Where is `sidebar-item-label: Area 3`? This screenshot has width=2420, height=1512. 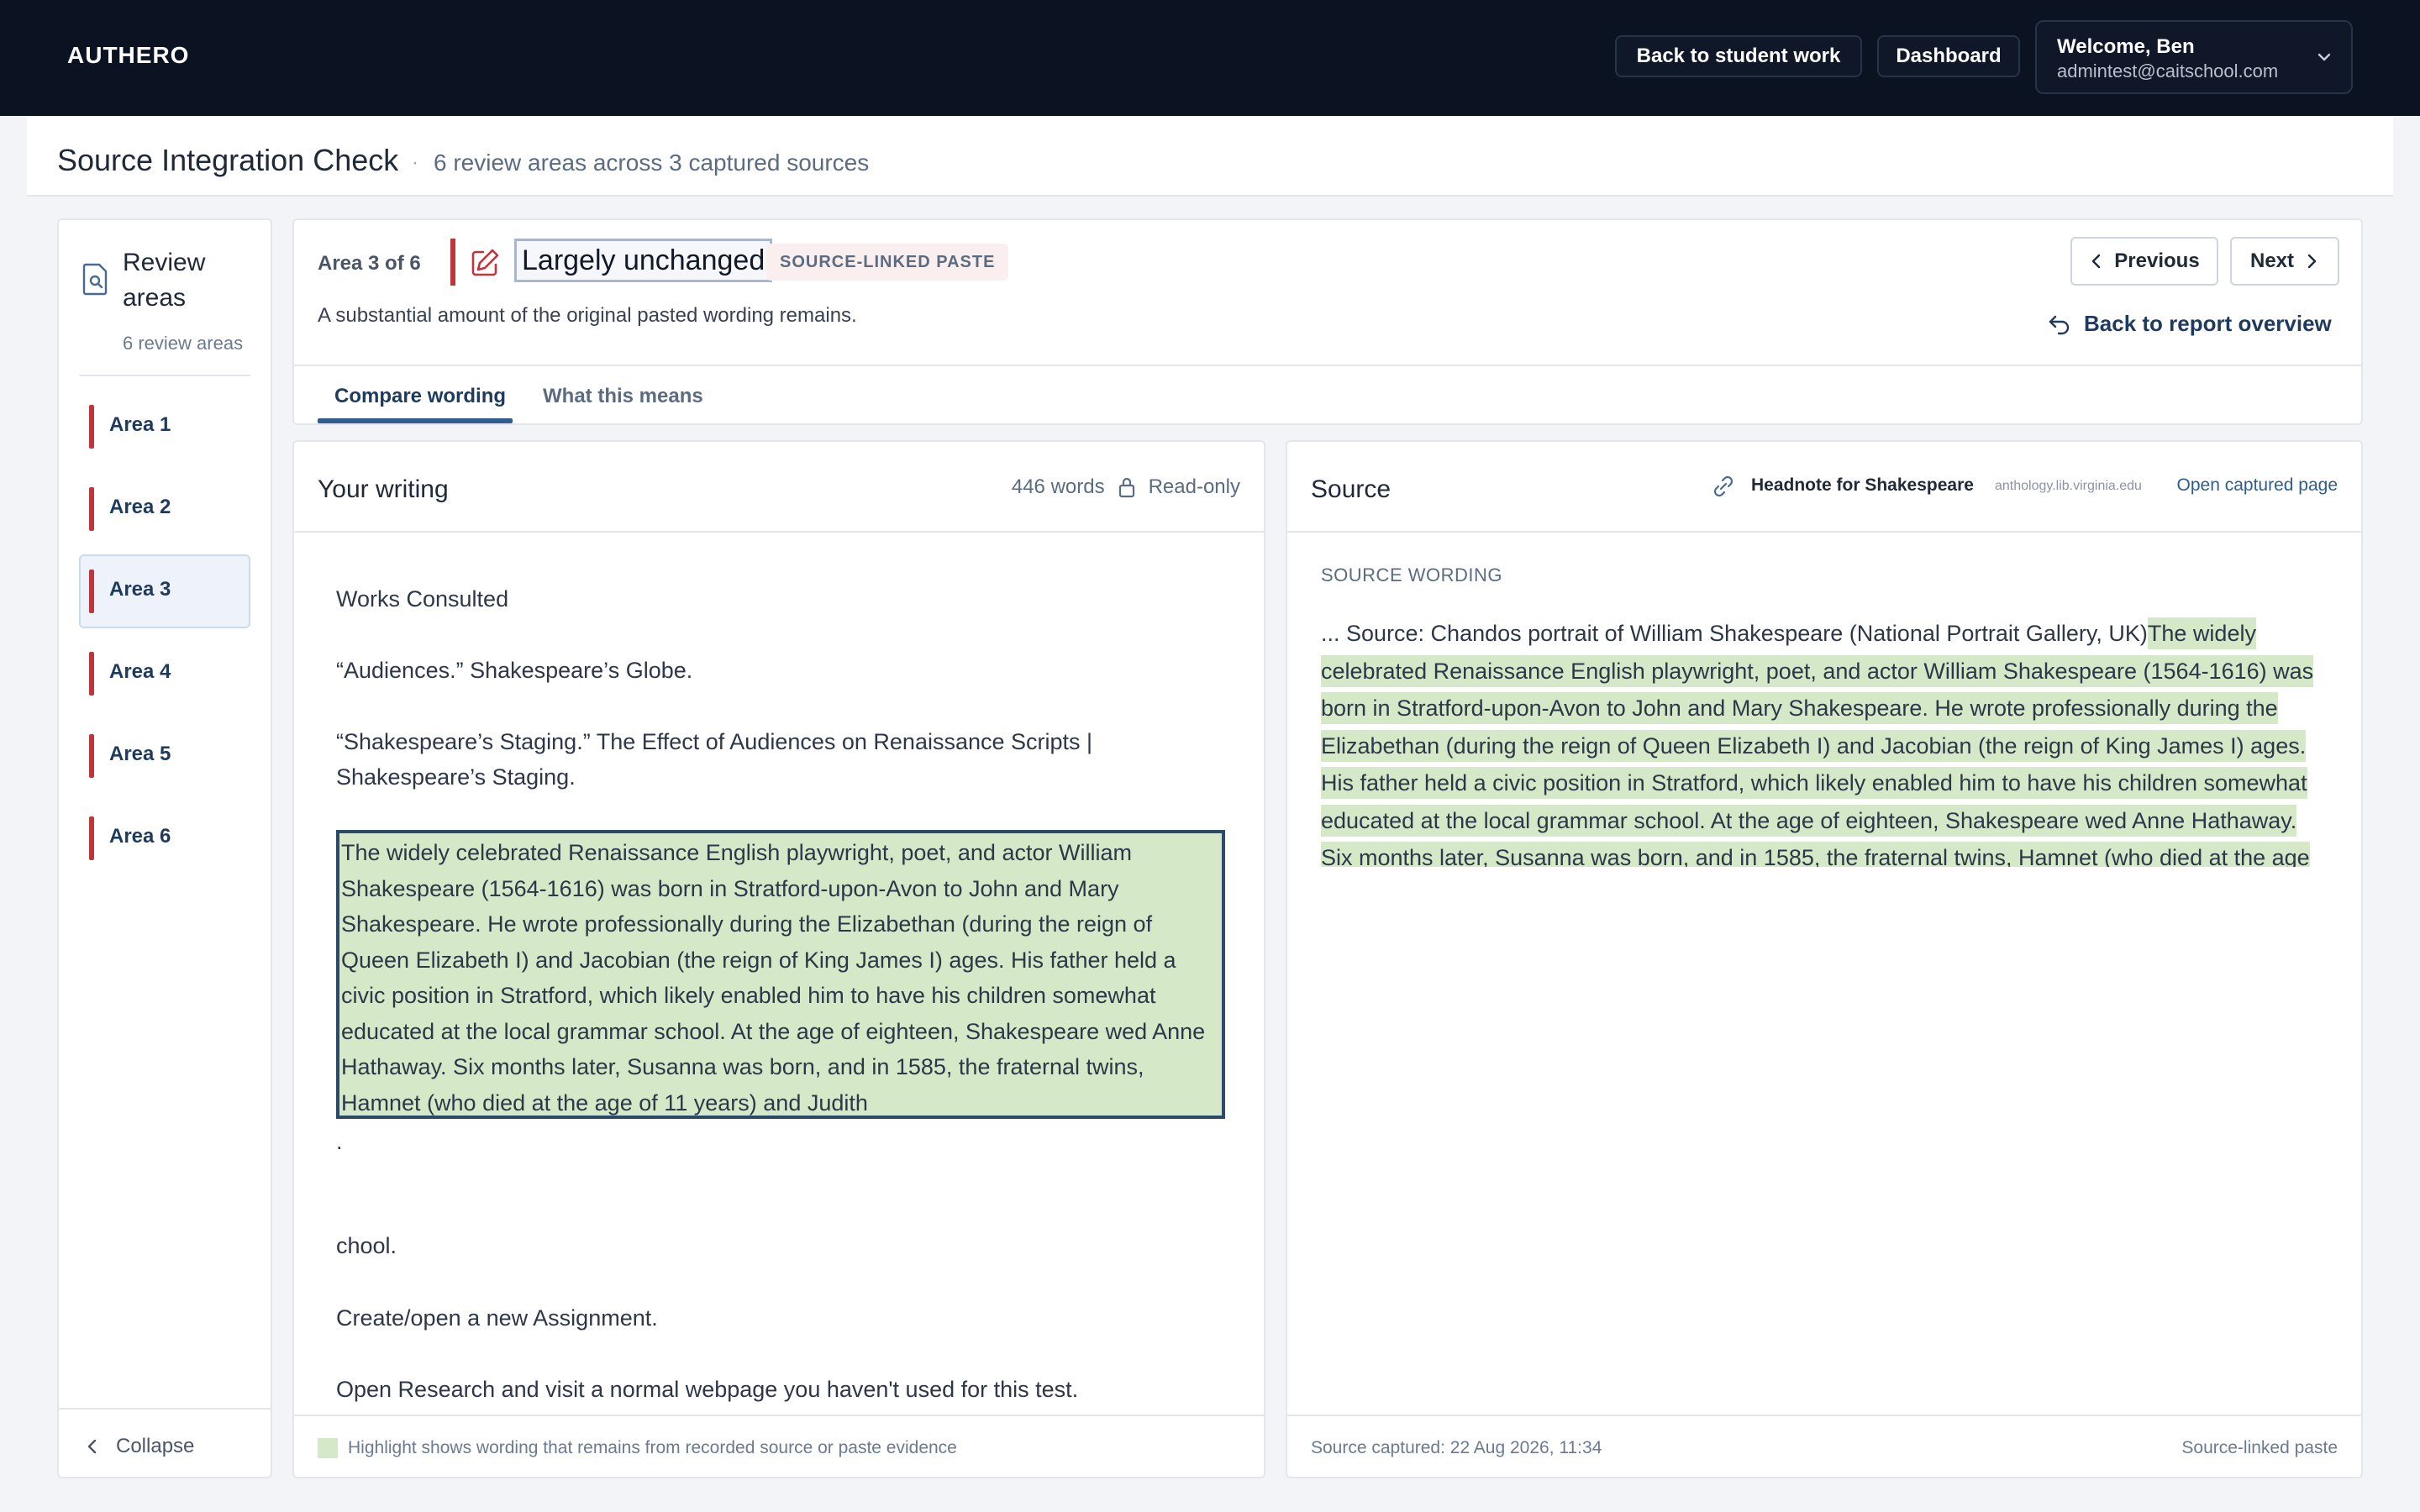 sidebar-item-label: Area 3 is located at coordinates (140, 589).